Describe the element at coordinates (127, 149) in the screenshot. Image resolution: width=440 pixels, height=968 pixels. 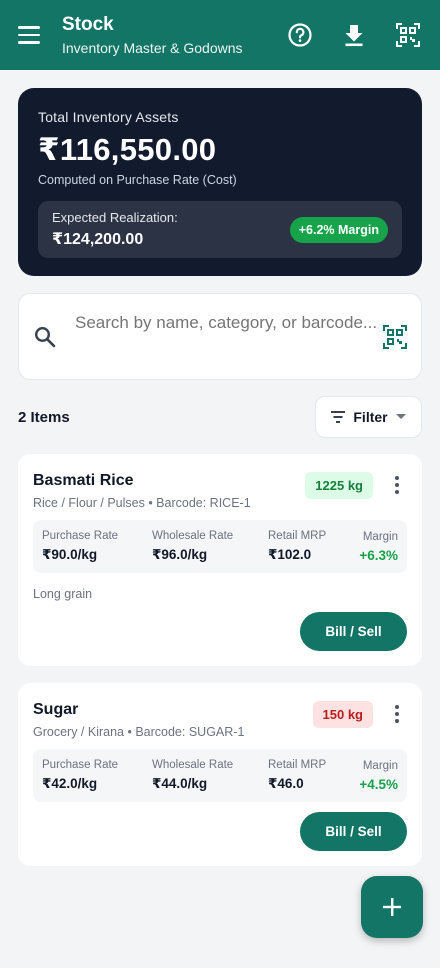
I see `summary-amount: ₹116,550.00` at that location.